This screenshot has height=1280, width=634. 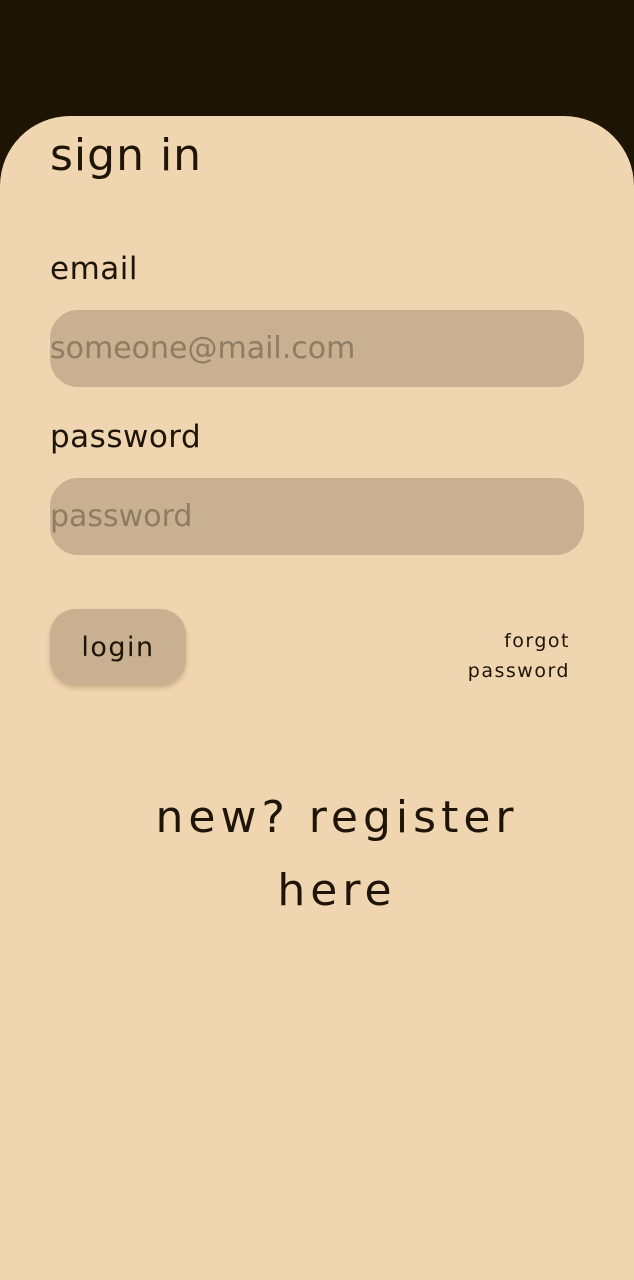 What do you see at coordinates (505, 656) in the screenshot?
I see `forgot-password-link: forgot password` at bounding box center [505, 656].